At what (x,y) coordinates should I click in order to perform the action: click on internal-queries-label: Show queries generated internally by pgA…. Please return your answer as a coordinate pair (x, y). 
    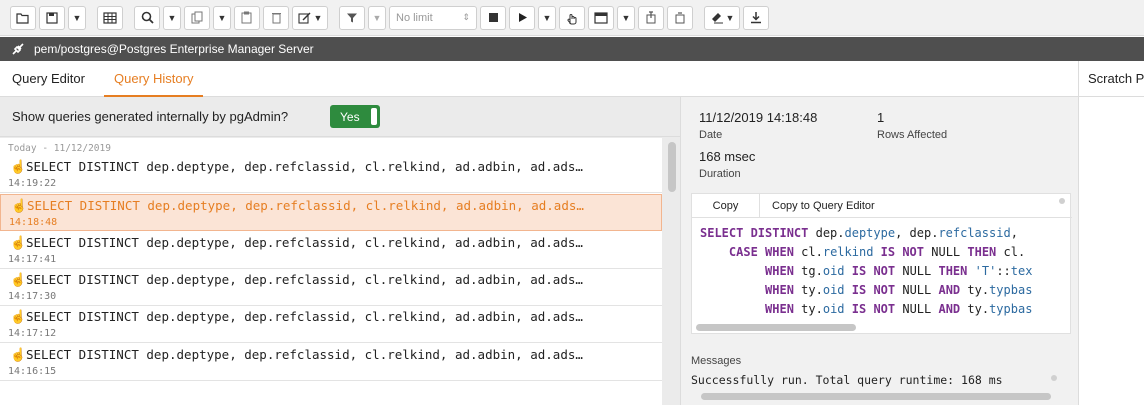
    Looking at the image, I should click on (150, 116).